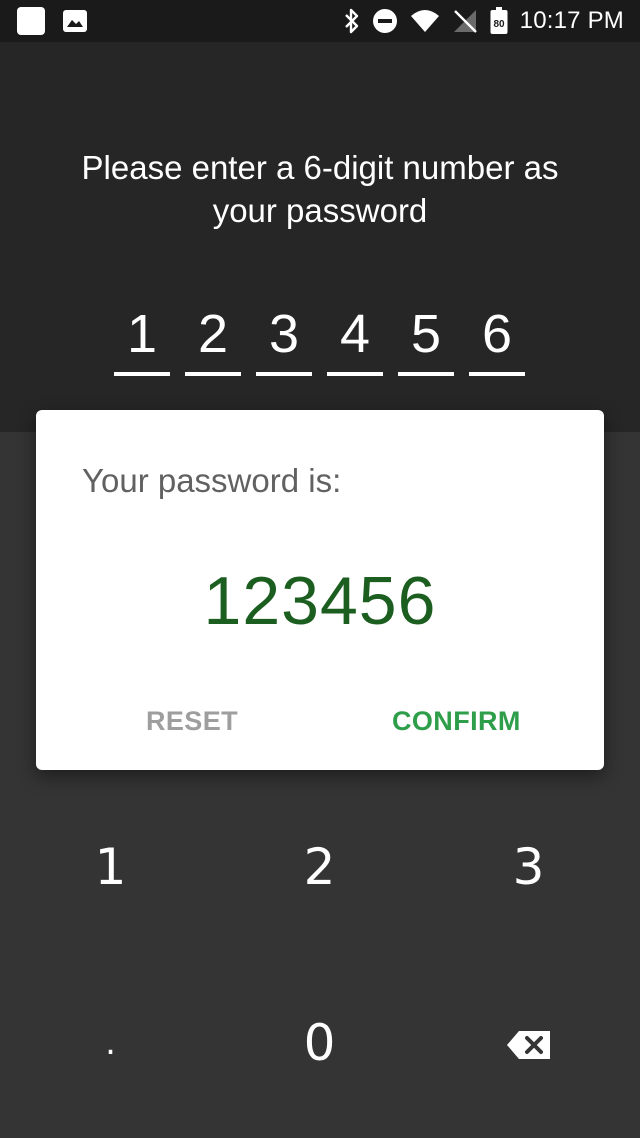 The image size is (640, 1138). What do you see at coordinates (110, 867) in the screenshot?
I see `key-1: 1` at bounding box center [110, 867].